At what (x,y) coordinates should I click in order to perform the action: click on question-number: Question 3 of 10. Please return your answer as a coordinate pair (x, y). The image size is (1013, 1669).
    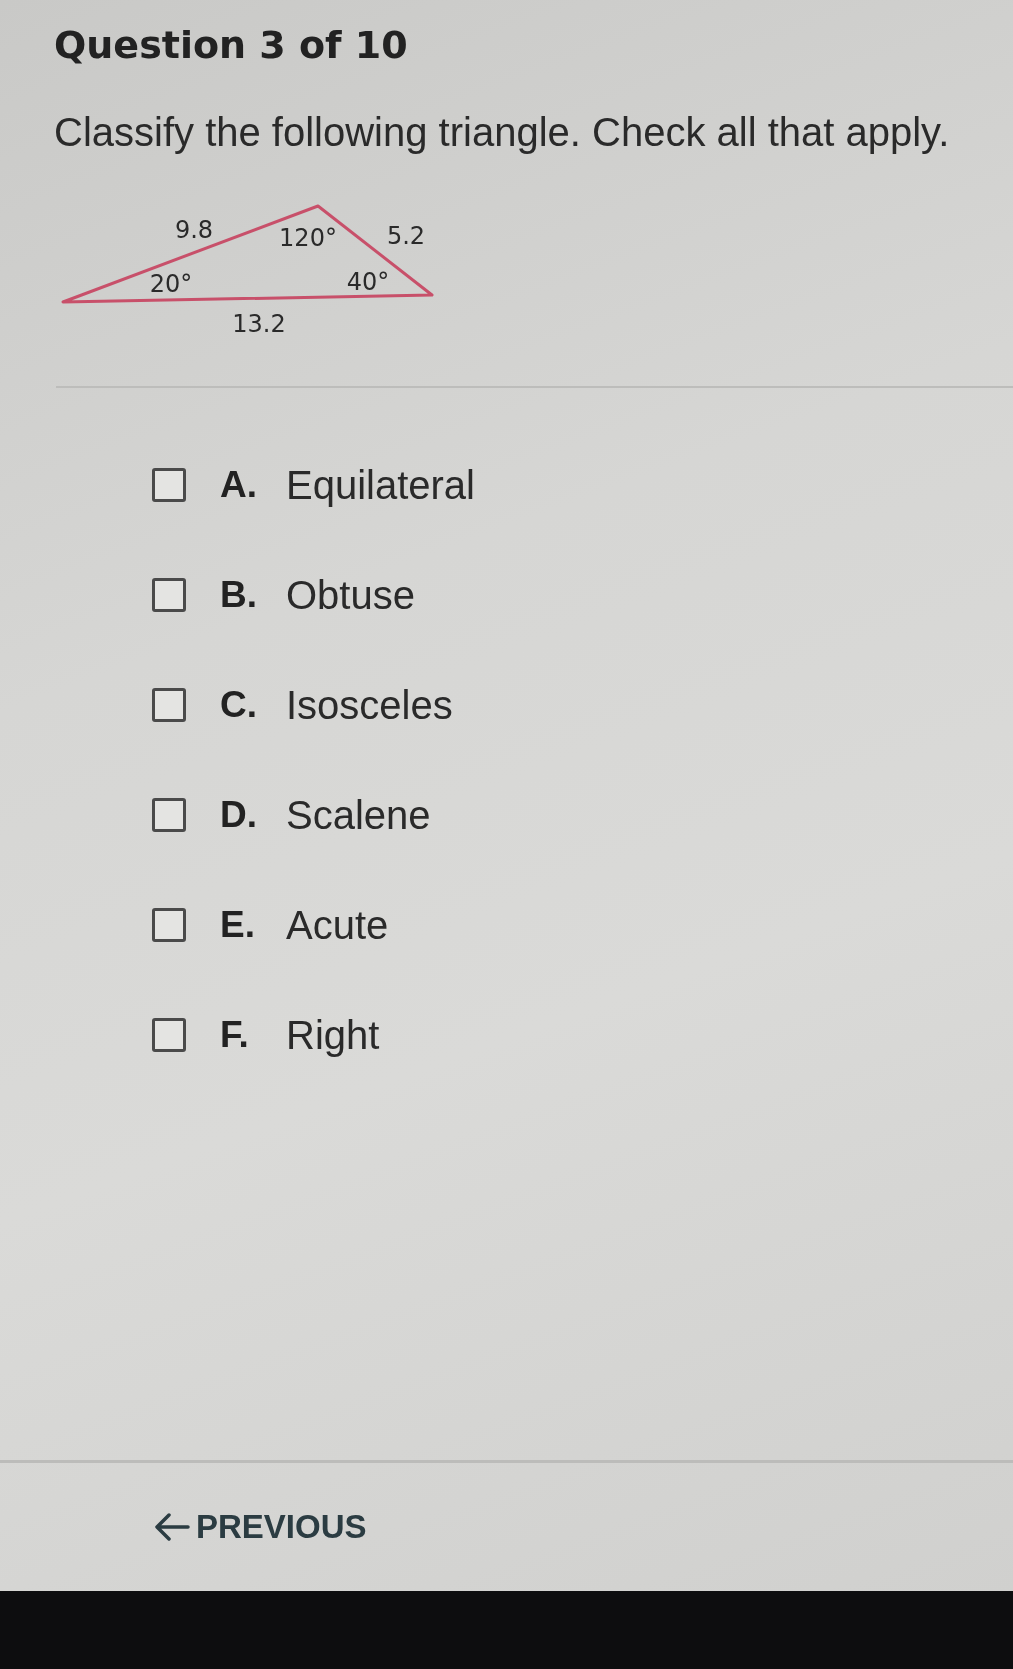
    Looking at the image, I should click on (231, 45).